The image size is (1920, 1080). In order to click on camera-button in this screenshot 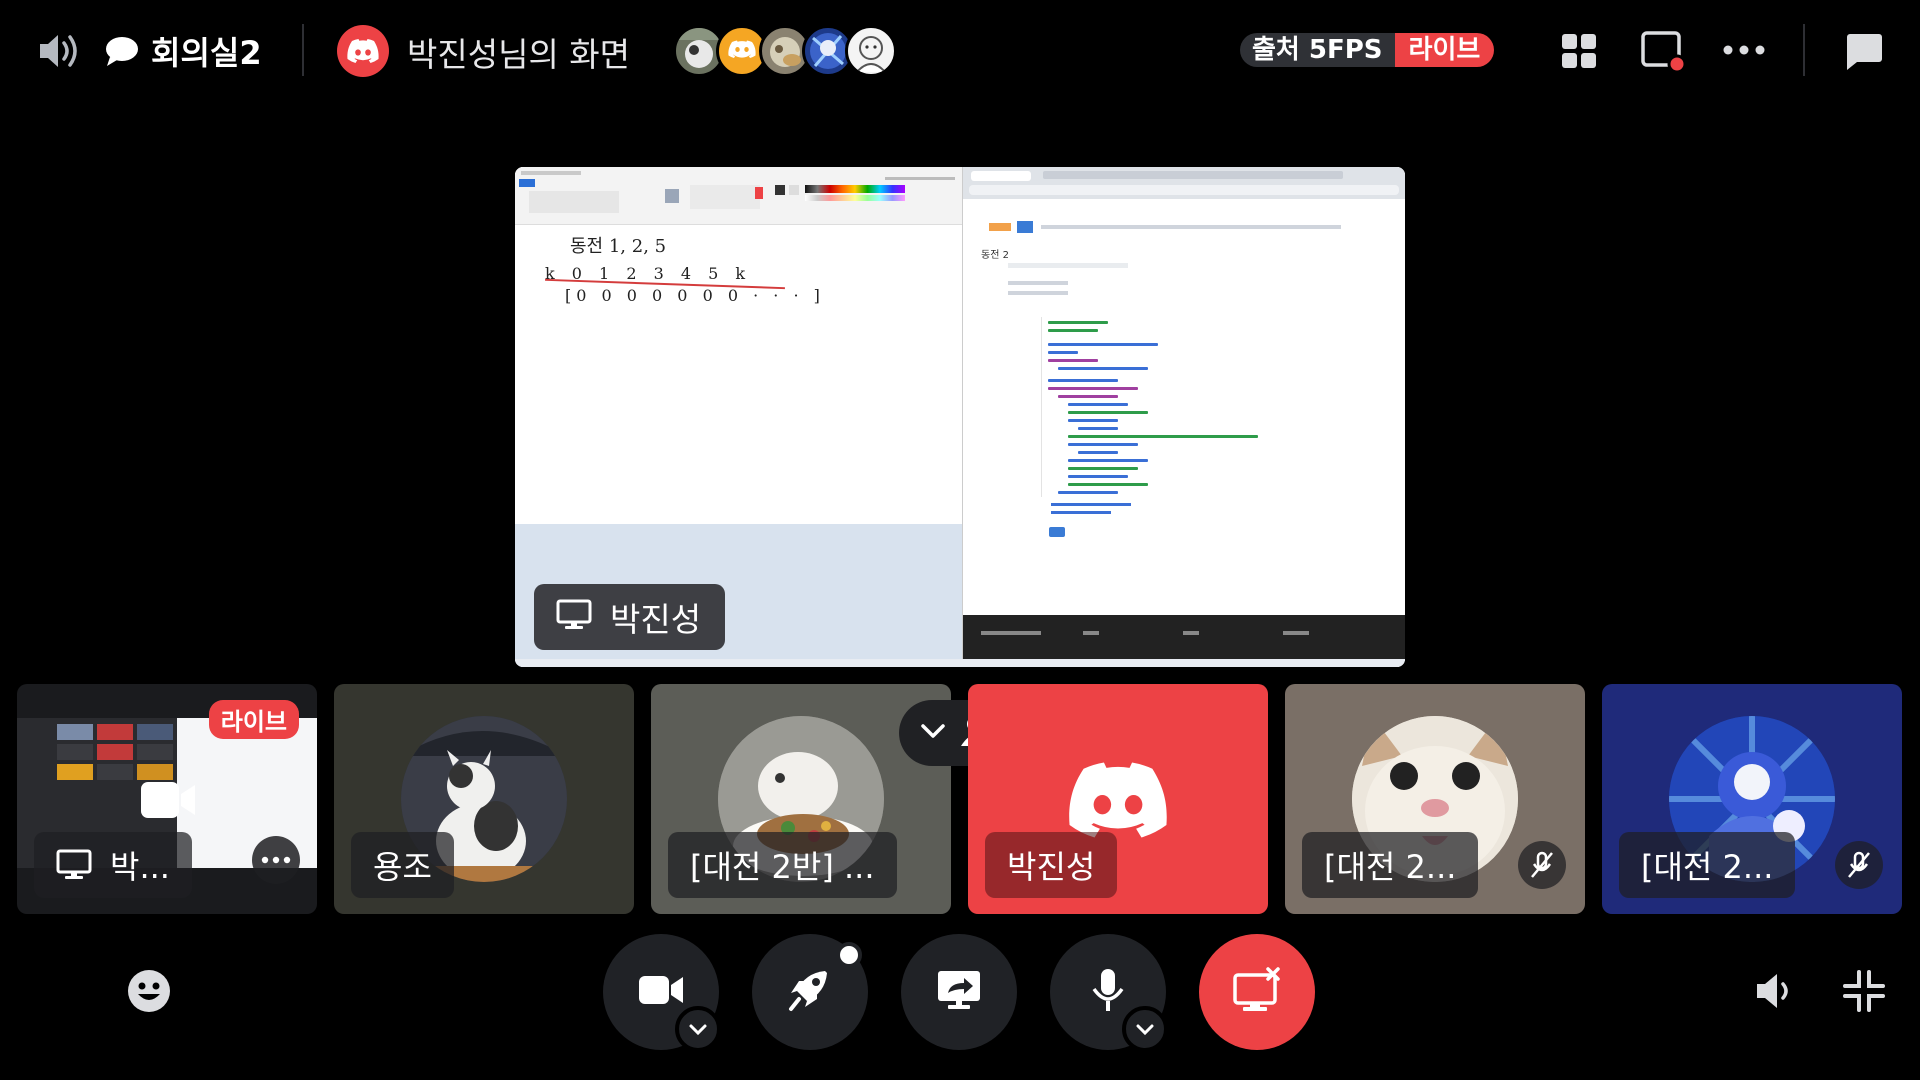, I will do `click(662, 993)`.